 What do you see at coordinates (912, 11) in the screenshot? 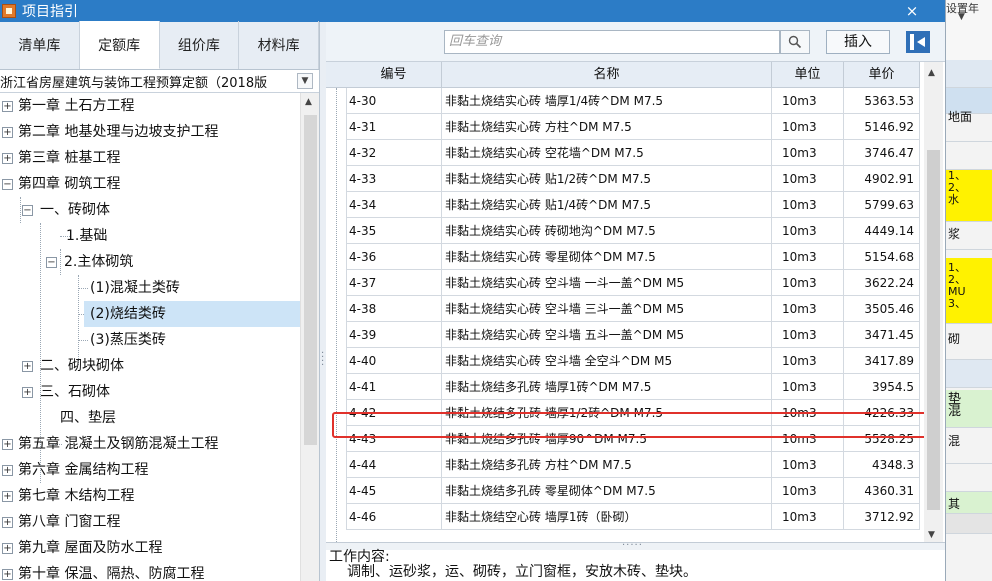
I see `close-icon: ×` at bounding box center [912, 11].